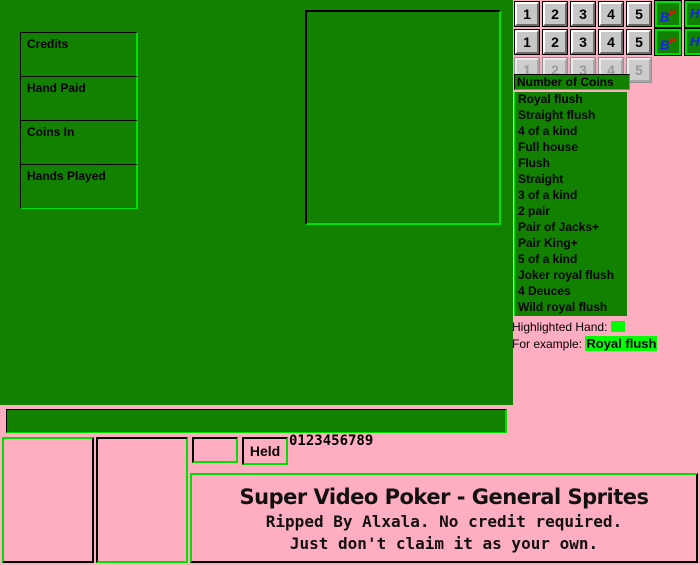  What do you see at coordinates (583, 14) in the screenshot?
I see `coin-button-1-3: 3` at bounding box center [583, 14].